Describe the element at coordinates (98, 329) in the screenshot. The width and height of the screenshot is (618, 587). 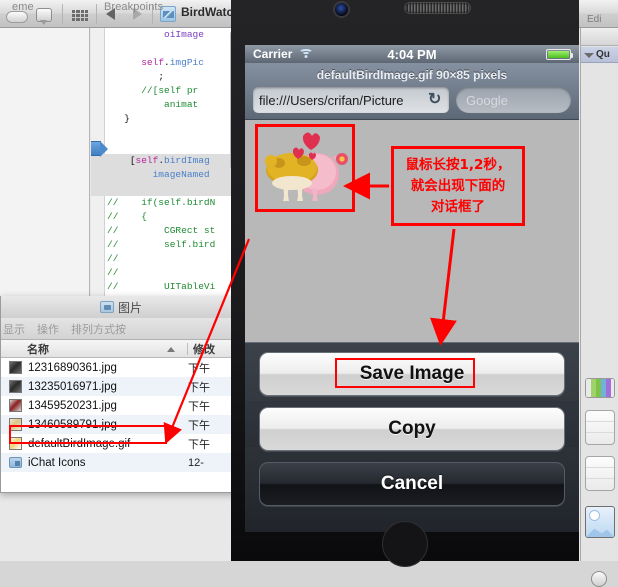
I see `finder-toolbar-item: 排列方式按` at that location.